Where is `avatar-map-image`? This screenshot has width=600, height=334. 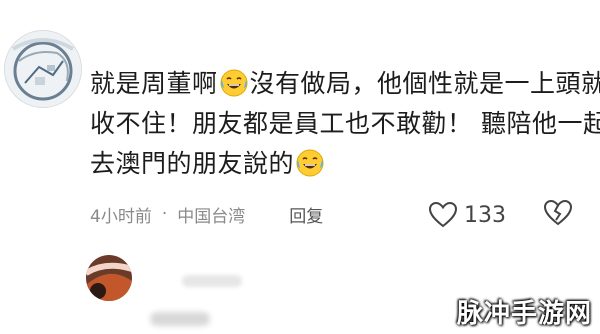
avatar-map-image is located at coordinates (43, 69).